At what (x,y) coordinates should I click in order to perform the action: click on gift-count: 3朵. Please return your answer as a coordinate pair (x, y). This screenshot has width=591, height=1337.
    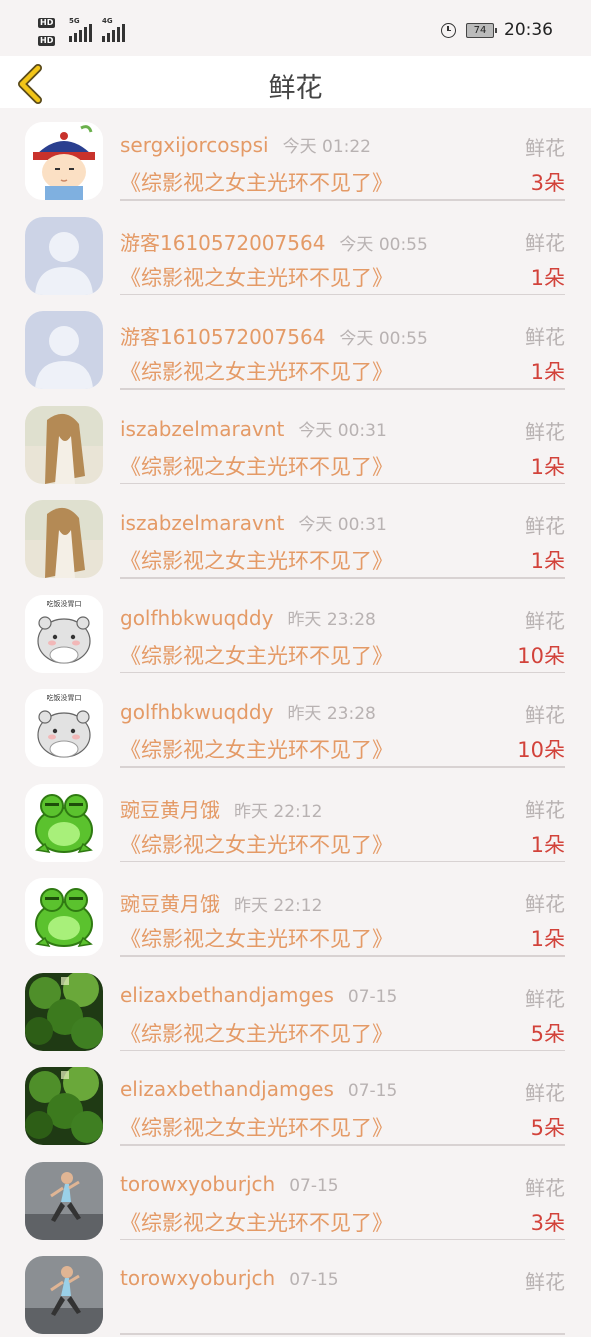
    Looking at the image, I should click on (547, 1222).